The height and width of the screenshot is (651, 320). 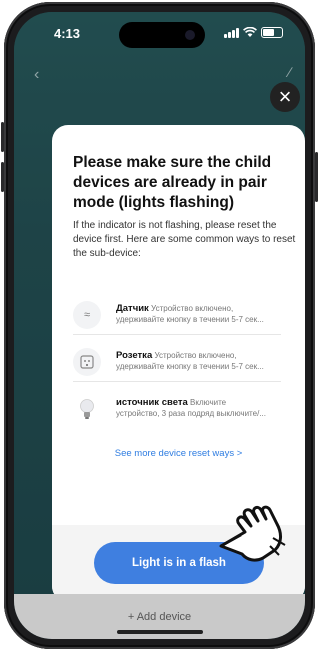 I want to click on item-name: Розетка, so click(x=134, y=355).